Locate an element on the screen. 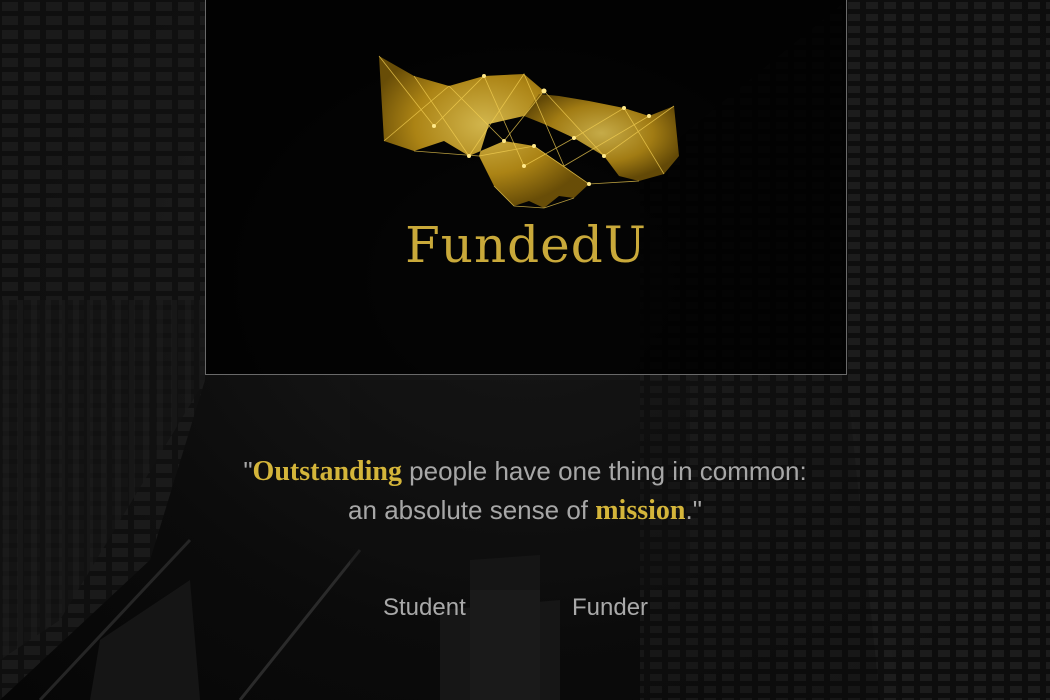  quote-close-mark: ." is located at coordinates (693, 510).